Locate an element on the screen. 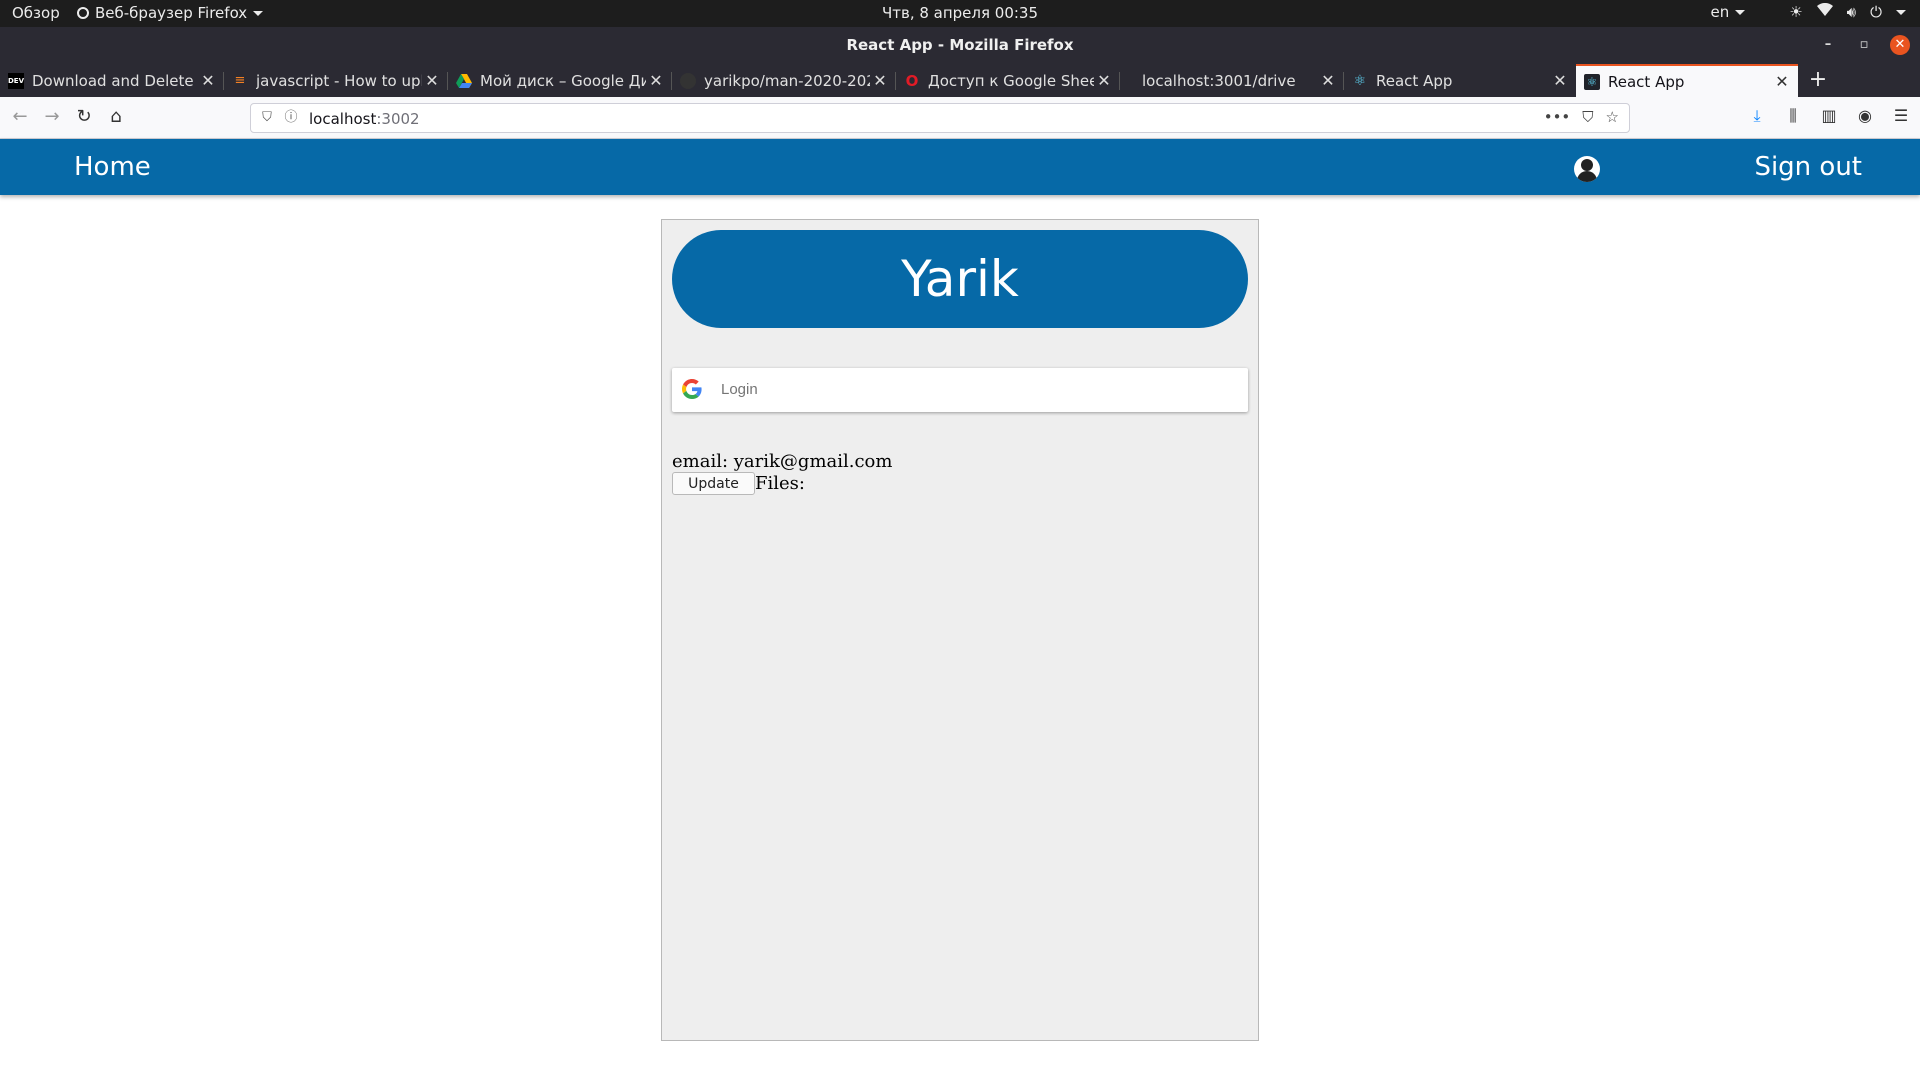  home-link: Home is located at coordinates (112, 167).